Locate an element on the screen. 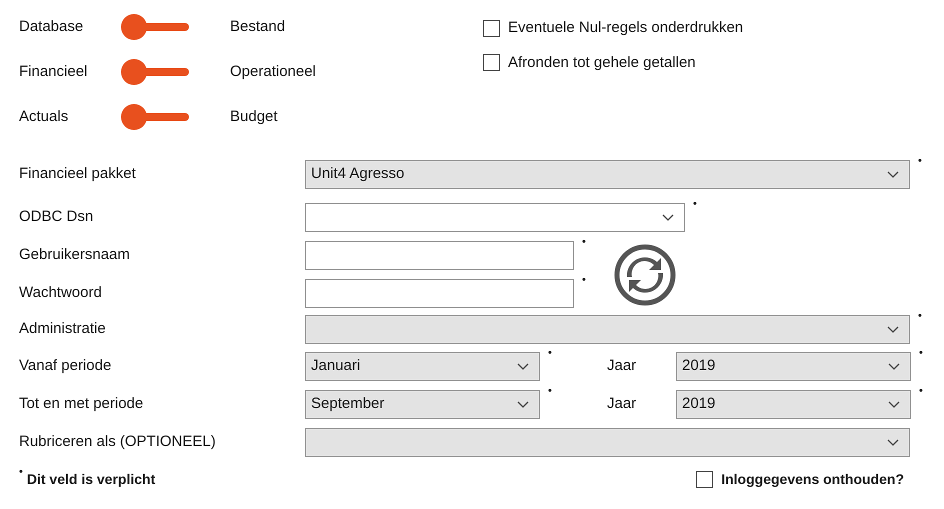  field-label: Administratie is located at coordinates (62, 329).